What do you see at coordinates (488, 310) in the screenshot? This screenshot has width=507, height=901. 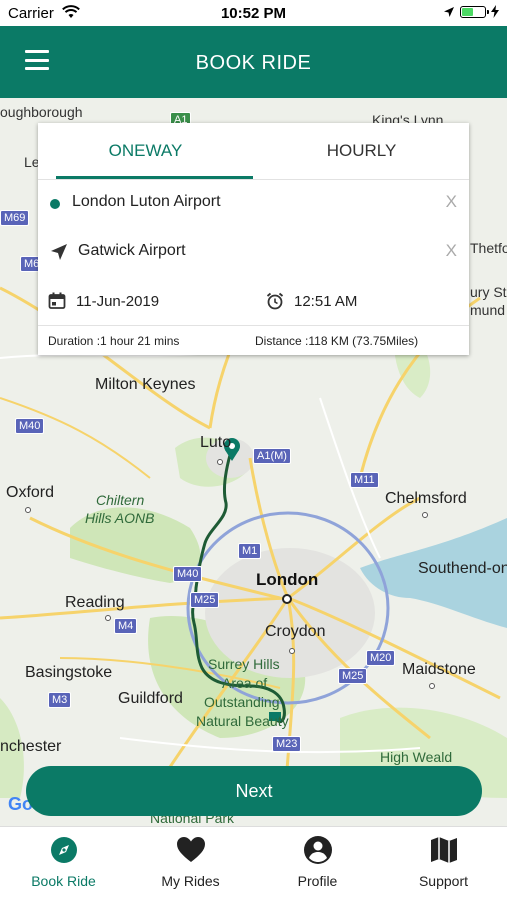 I see `map-label-edmunds: mund` at bounding box center [488, 310].